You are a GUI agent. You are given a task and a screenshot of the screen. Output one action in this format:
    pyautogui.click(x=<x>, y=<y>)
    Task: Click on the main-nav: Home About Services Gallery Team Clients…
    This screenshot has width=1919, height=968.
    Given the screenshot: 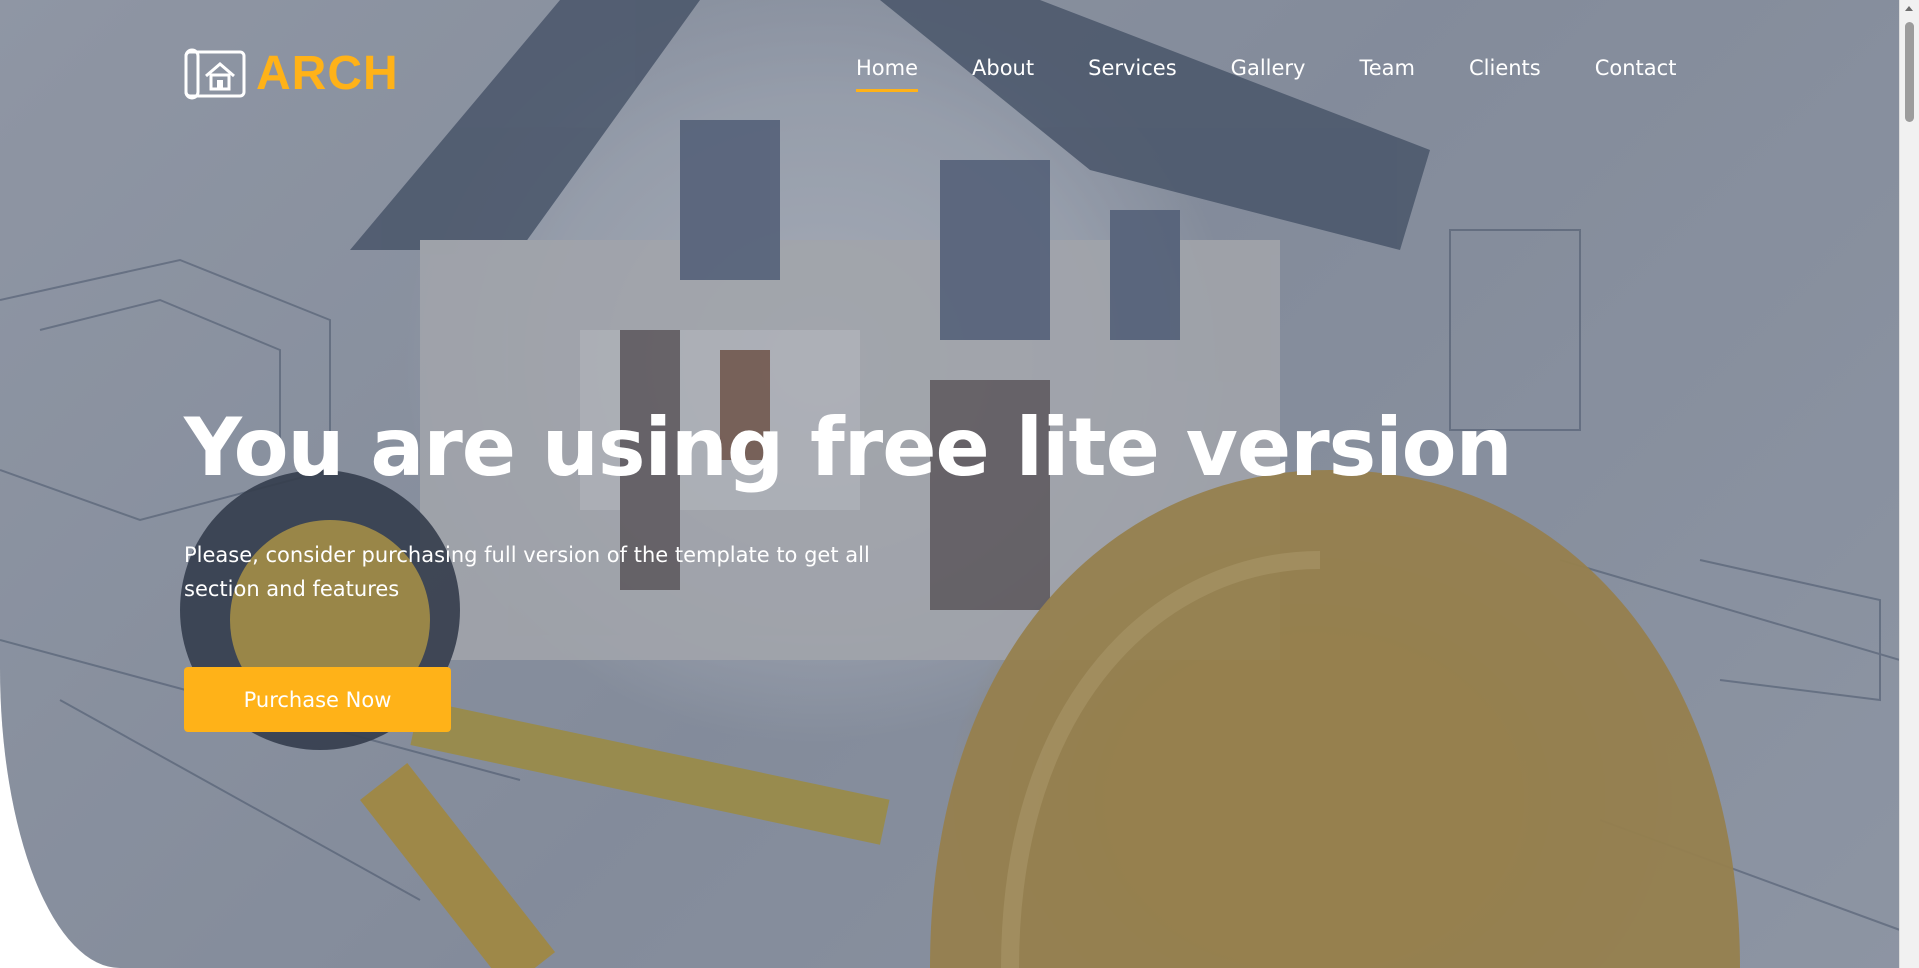 What is the action you would take?
    pyautogui.click(x=1266, y=74)
    